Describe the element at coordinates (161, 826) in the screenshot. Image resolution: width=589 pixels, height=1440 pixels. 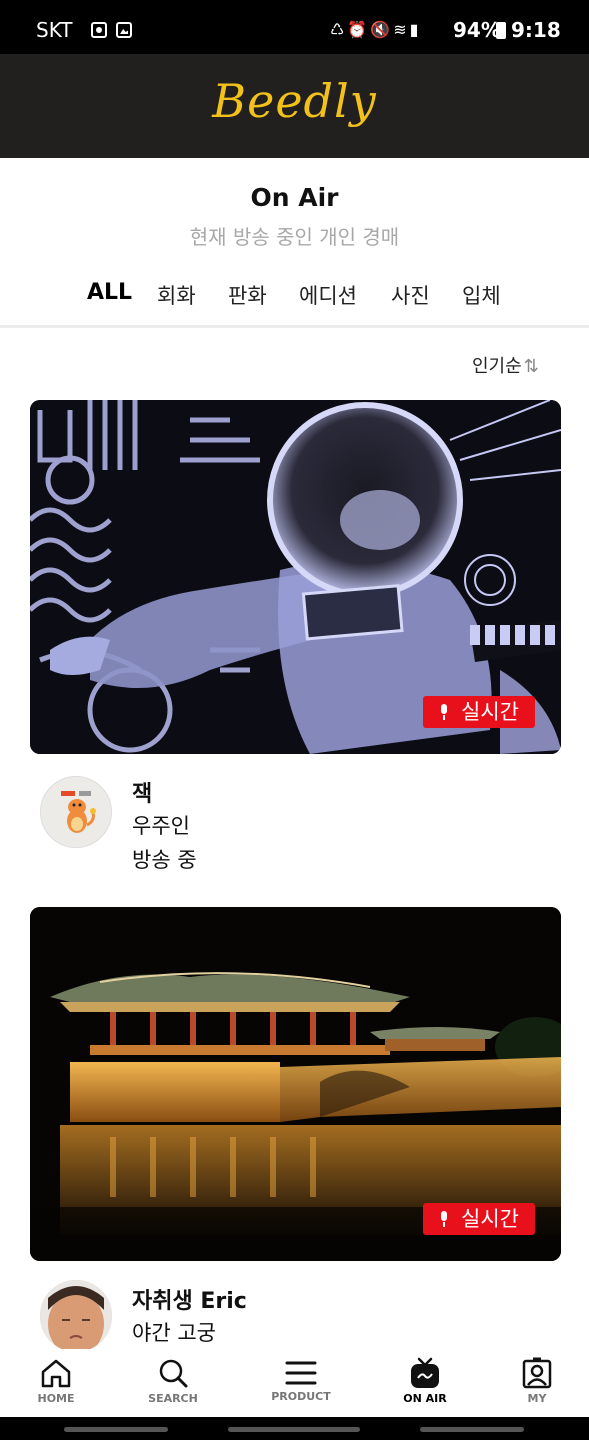
I see `stream-title: 우주인` at that location.